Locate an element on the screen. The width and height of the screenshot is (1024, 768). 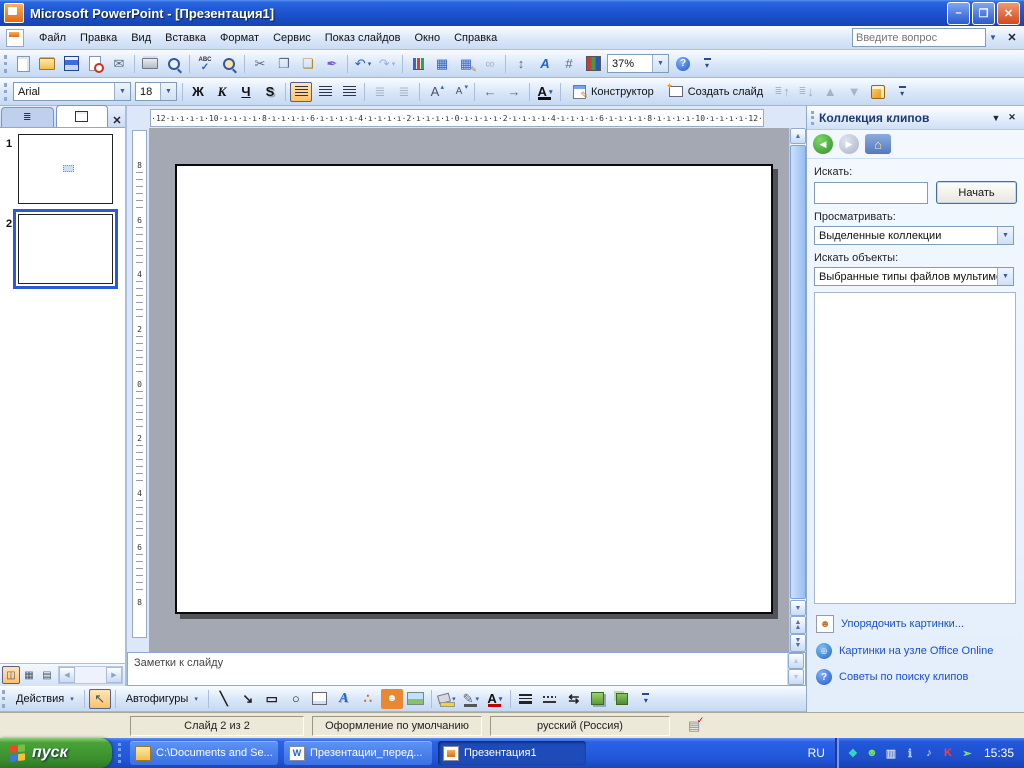
close-panel-icon: ✕ is located at coordinates (117, 120).